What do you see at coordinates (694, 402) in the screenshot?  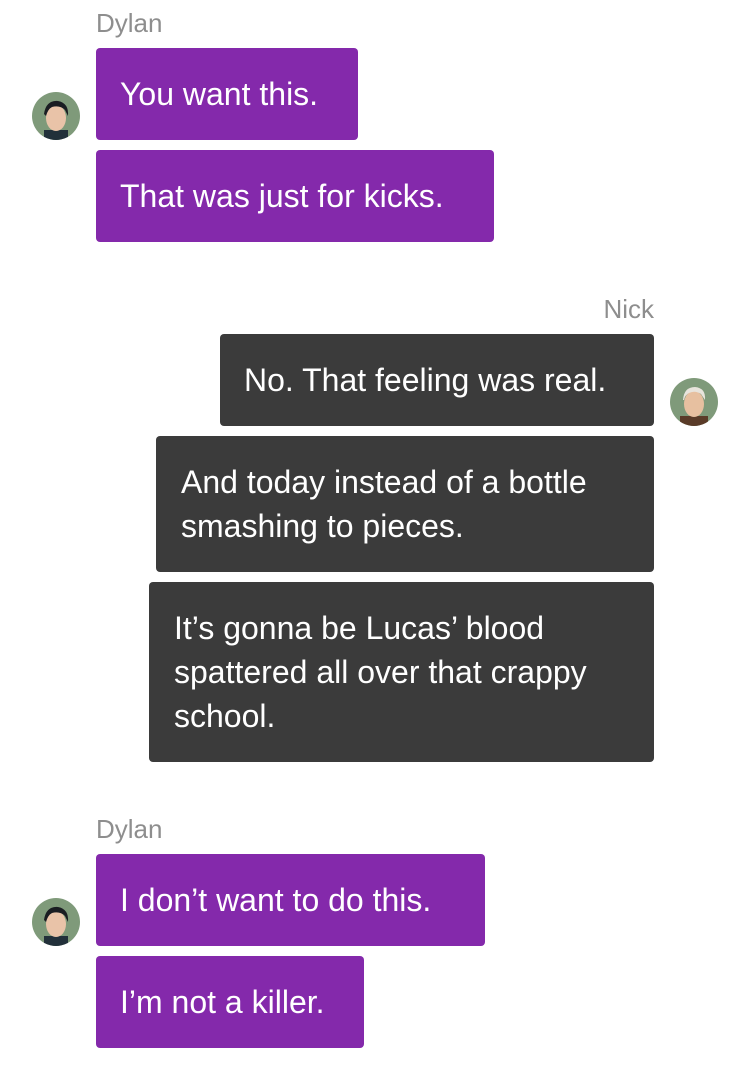 I see `nick-avatar-icon` at bounding box center [694, 402].